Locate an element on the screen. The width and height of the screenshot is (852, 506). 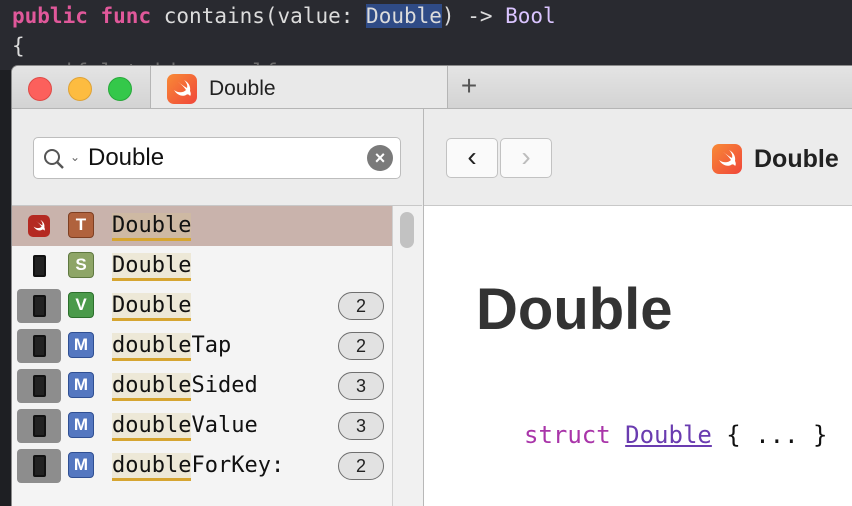
result-name: doubleForKey: is located at coordinates (198, 467).